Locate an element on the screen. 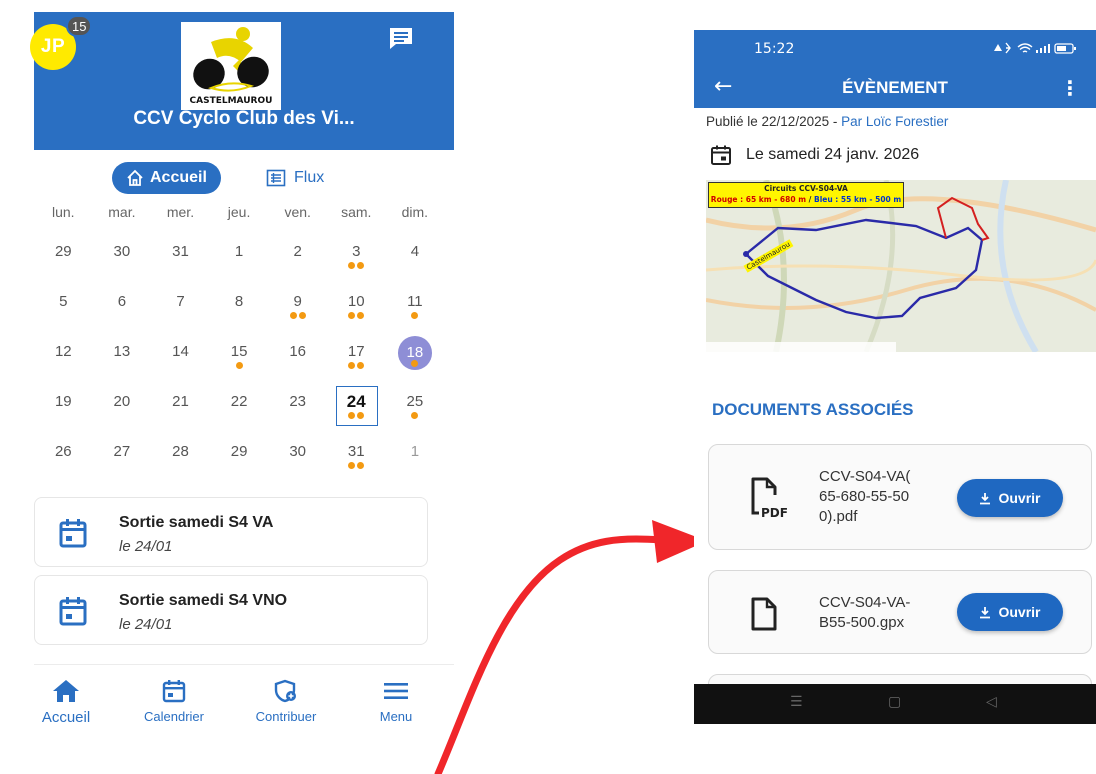 The width and height of the screenshot is (1096, 774). calendar-day: 2 is located at coordinates (297, 257).